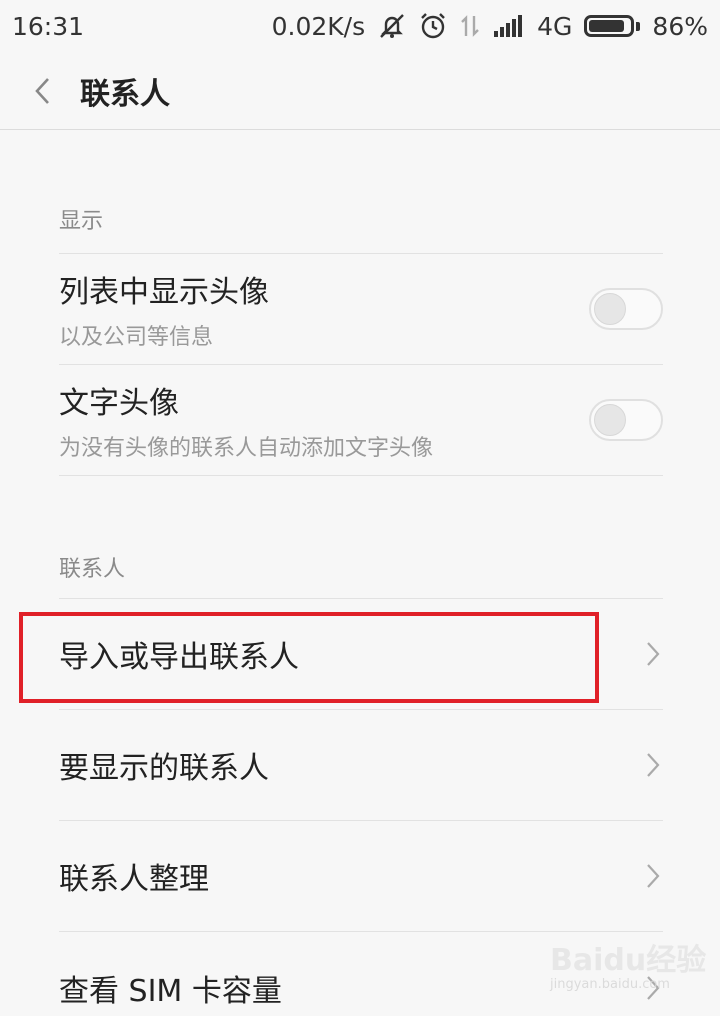 The image size is (720, 1016). Describe the element at coordinates (628, 960) in the screenshot. I see `watermark-brand: Baidu经验` at that location.